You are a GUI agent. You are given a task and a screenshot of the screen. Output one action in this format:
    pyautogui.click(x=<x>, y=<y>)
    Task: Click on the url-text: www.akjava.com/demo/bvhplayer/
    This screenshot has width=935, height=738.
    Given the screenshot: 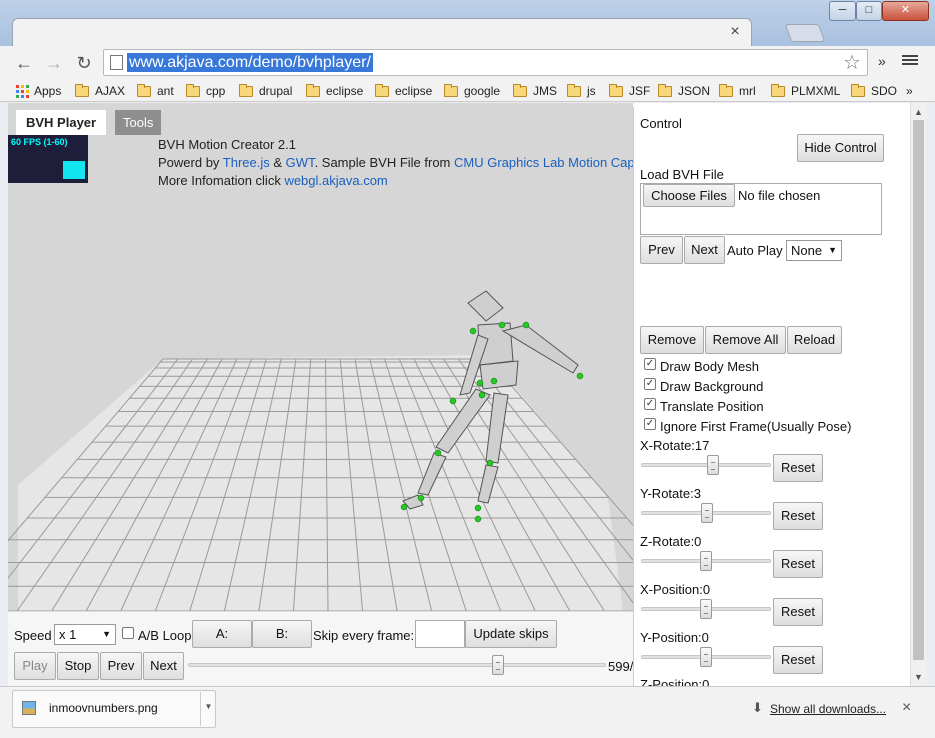 What is the action you would take?
    pyautogui.click(x=250, y=62)
    